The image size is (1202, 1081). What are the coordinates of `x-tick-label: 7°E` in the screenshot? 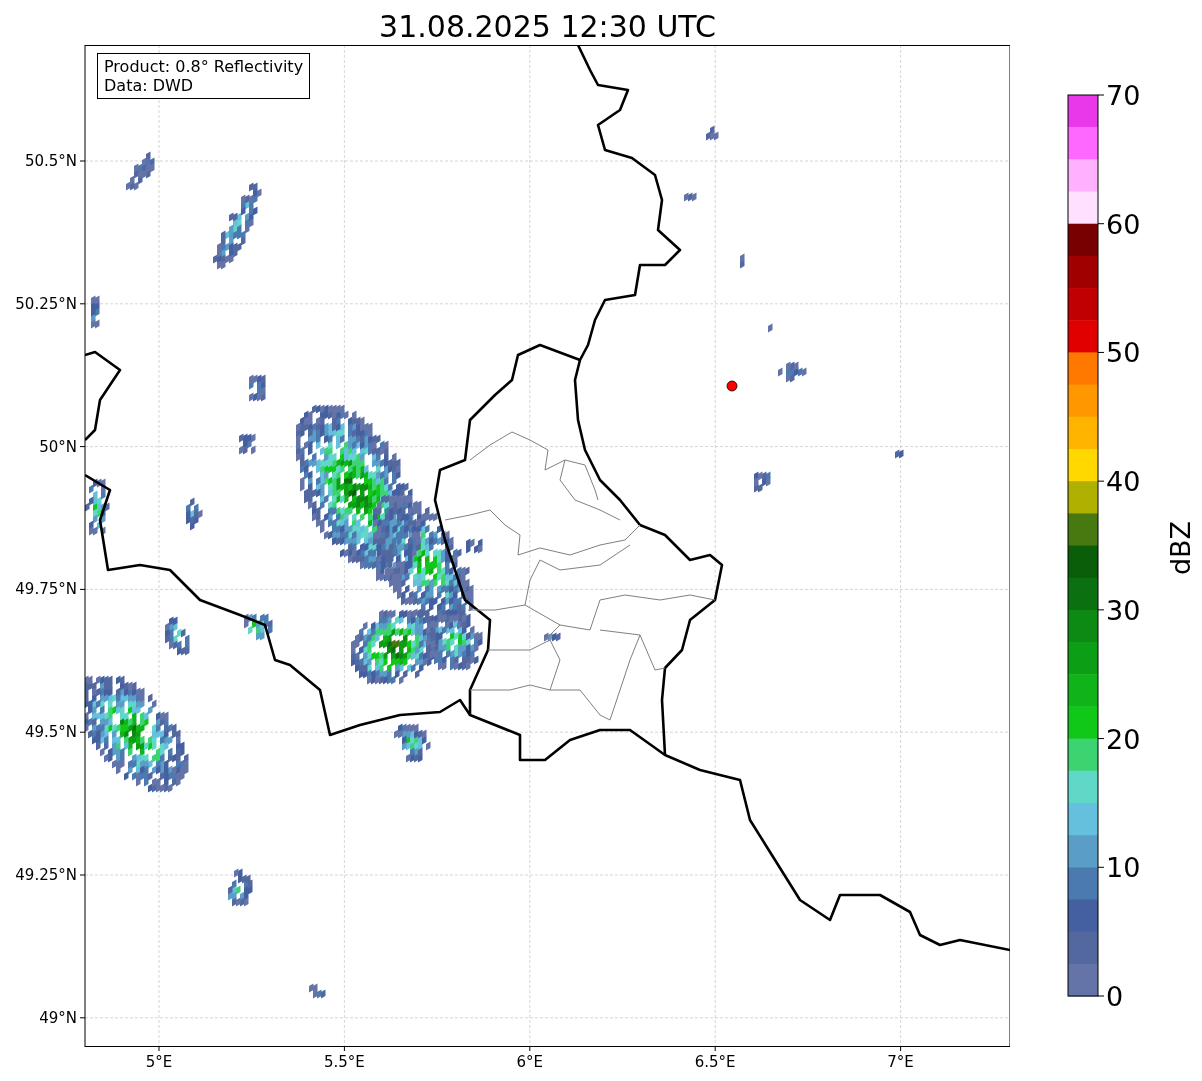 It's located at (900, 1062).